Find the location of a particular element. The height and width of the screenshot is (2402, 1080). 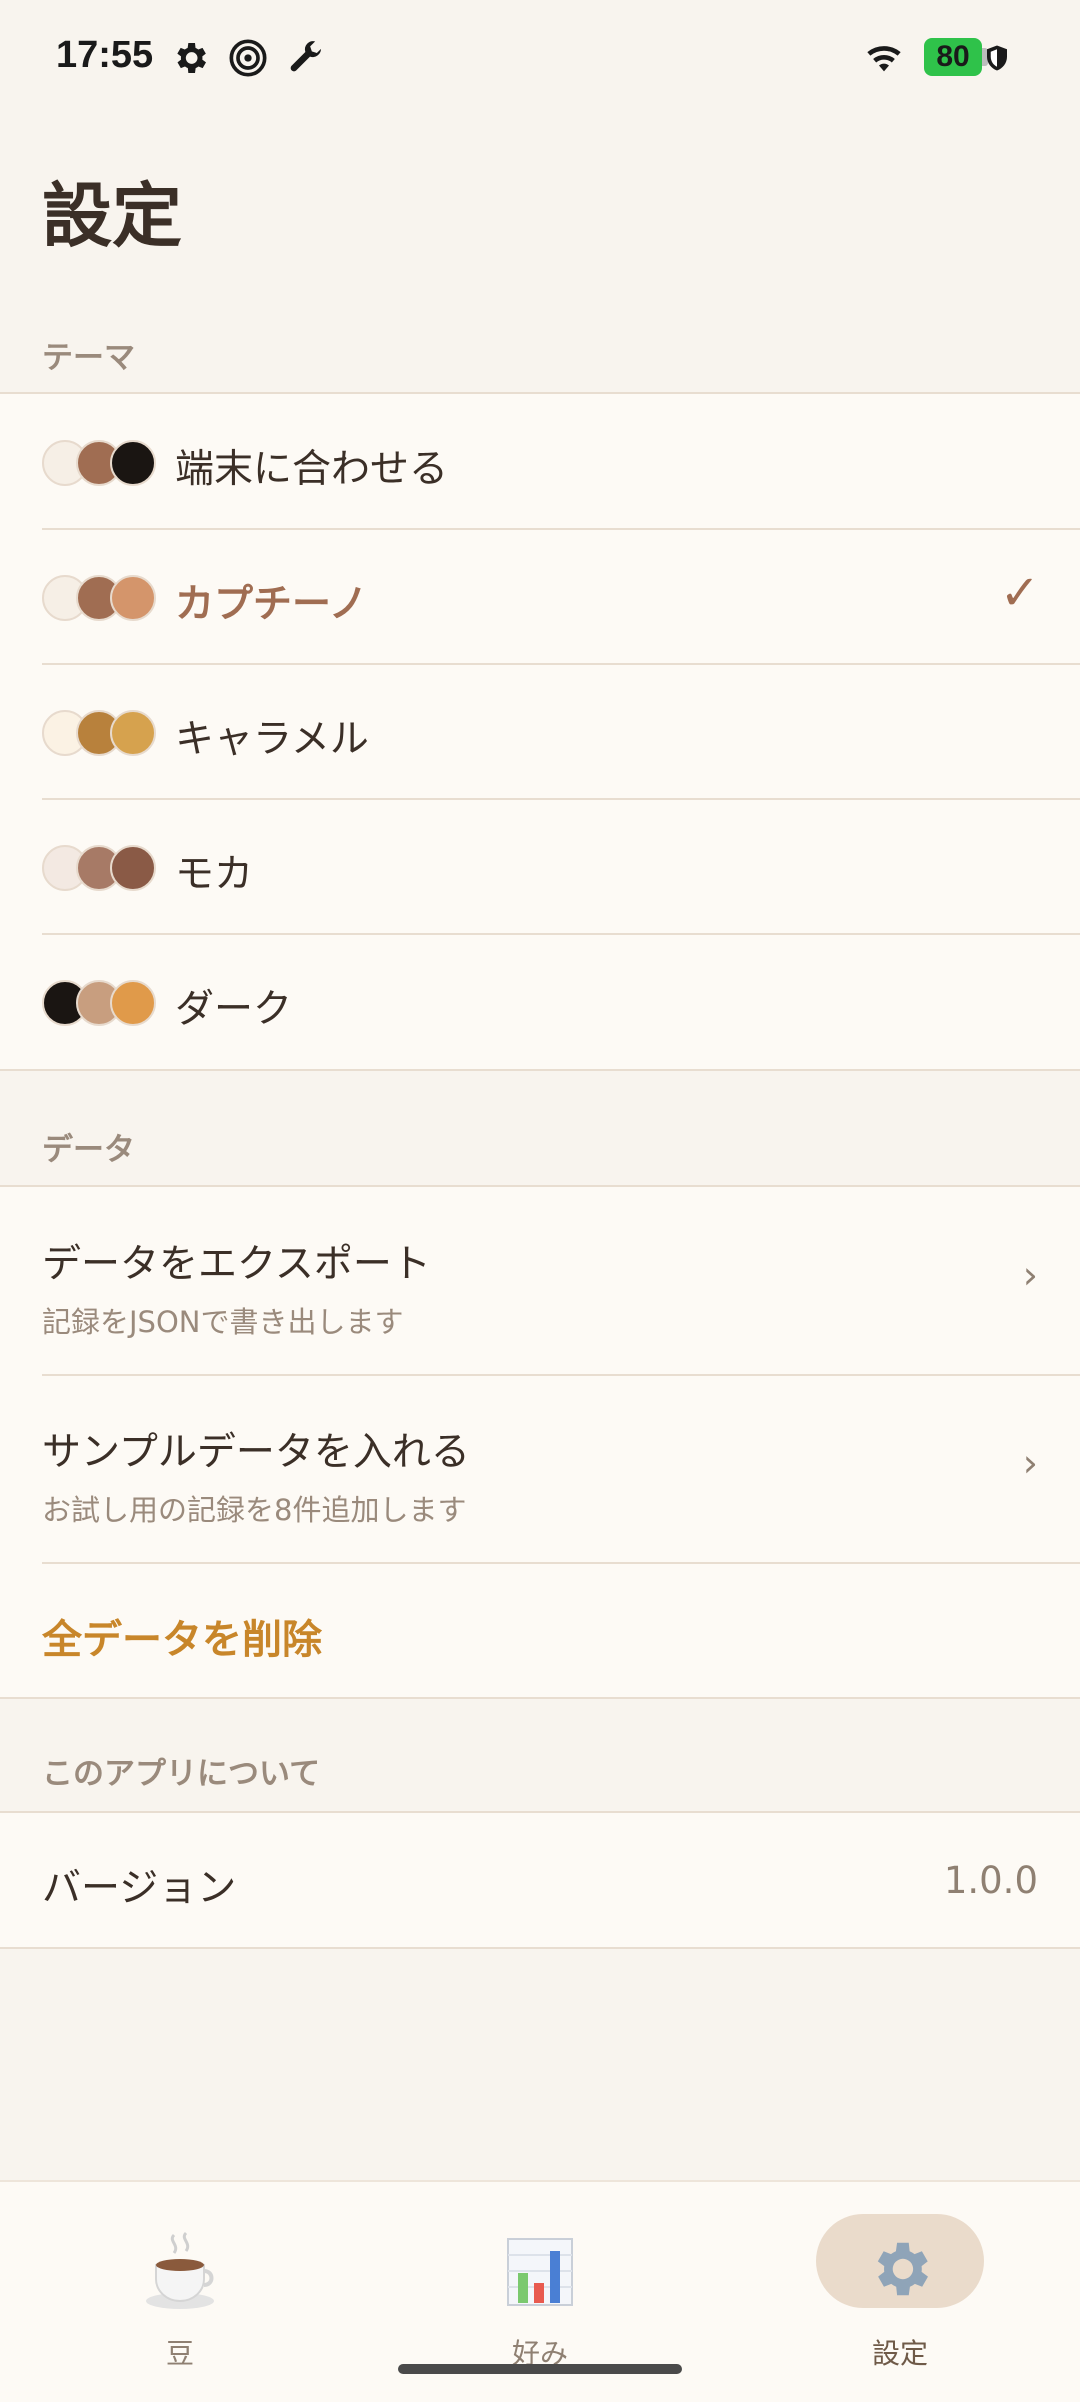

theme-label: ダーク is located at coordinates (234, 1009).